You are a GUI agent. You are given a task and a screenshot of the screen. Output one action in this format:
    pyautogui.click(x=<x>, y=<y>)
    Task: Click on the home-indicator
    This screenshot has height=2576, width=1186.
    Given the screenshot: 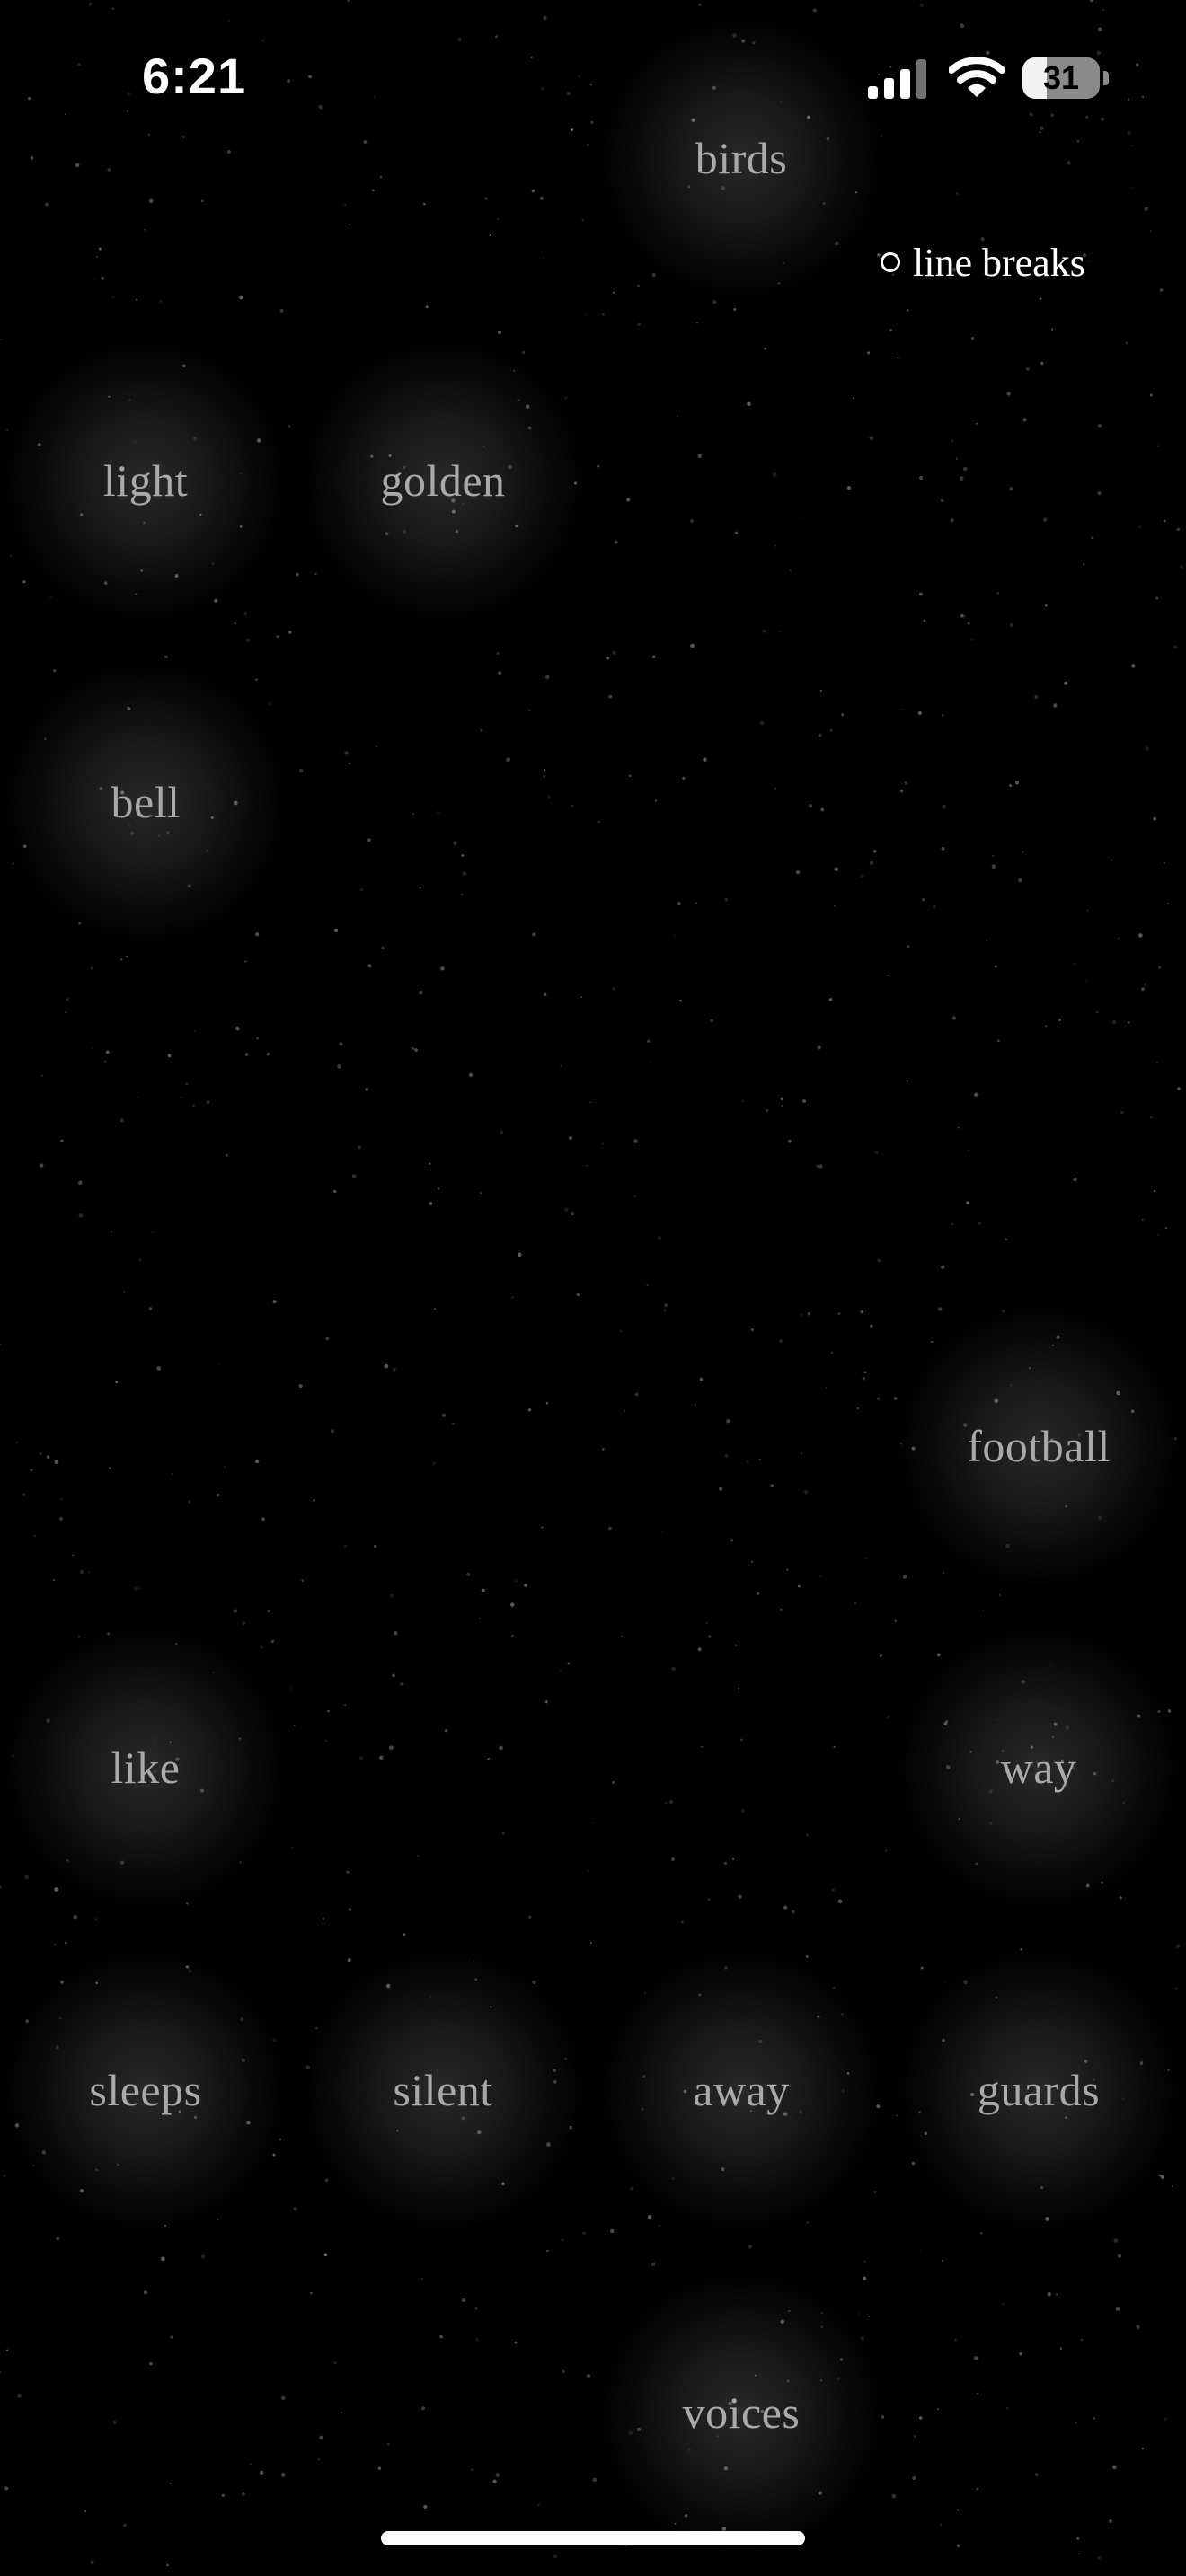 What is the action you would take?
    pyautogui.click(x=593, y=2538)
    